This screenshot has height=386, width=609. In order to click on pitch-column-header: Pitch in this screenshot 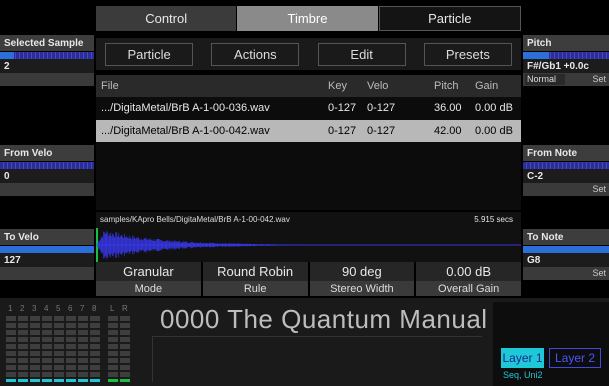, I will do `click(446, 86)`.